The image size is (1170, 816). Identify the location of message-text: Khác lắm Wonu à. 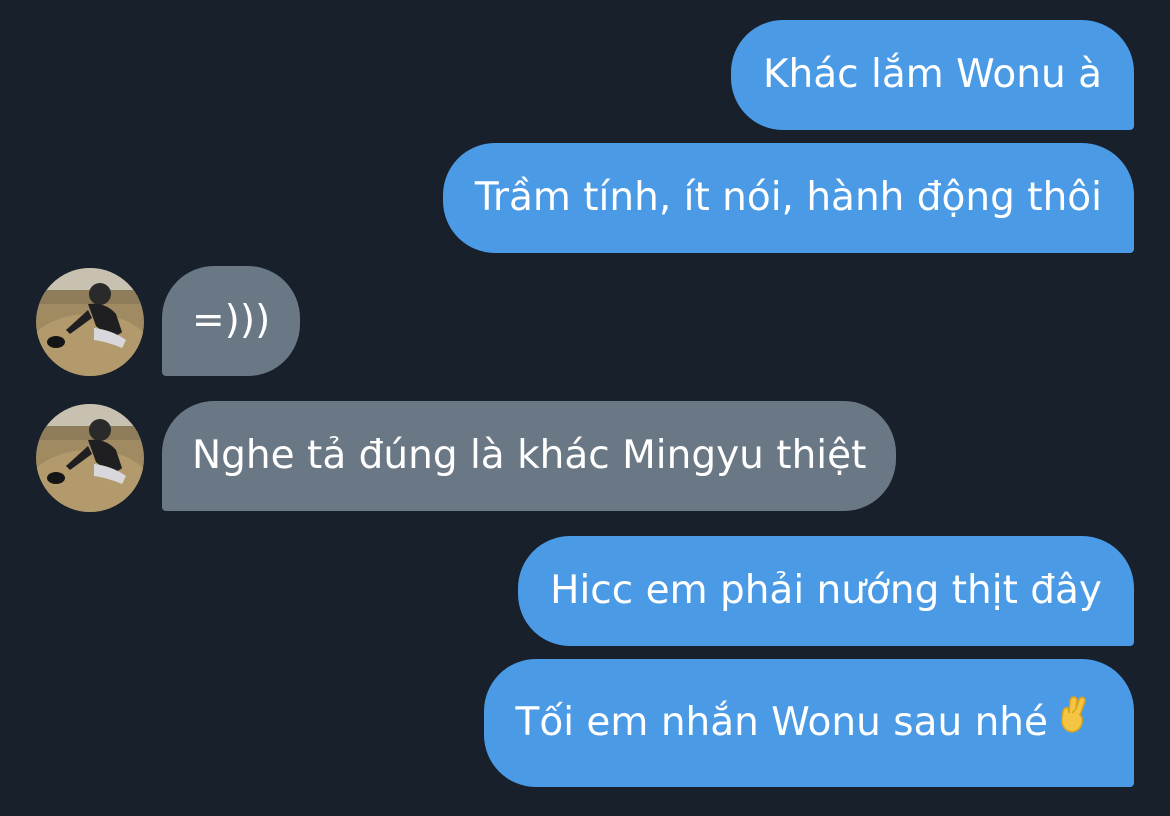
(932, 74).